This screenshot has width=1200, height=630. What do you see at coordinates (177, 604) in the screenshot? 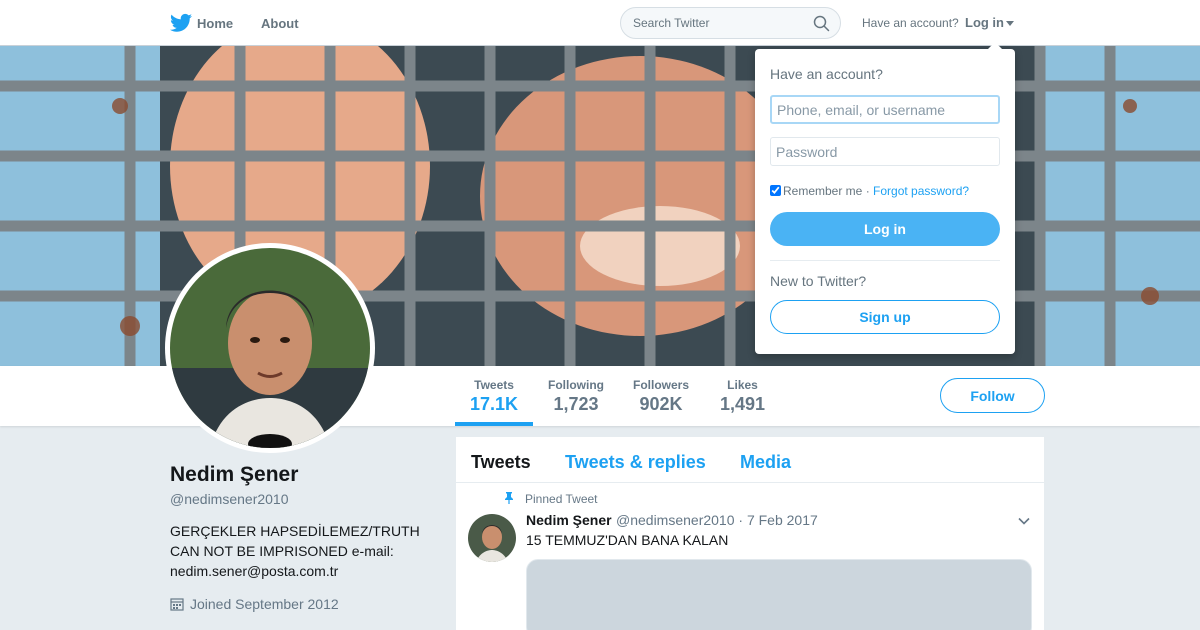
I see `calendar-icon` at bounding box center [177, 604].